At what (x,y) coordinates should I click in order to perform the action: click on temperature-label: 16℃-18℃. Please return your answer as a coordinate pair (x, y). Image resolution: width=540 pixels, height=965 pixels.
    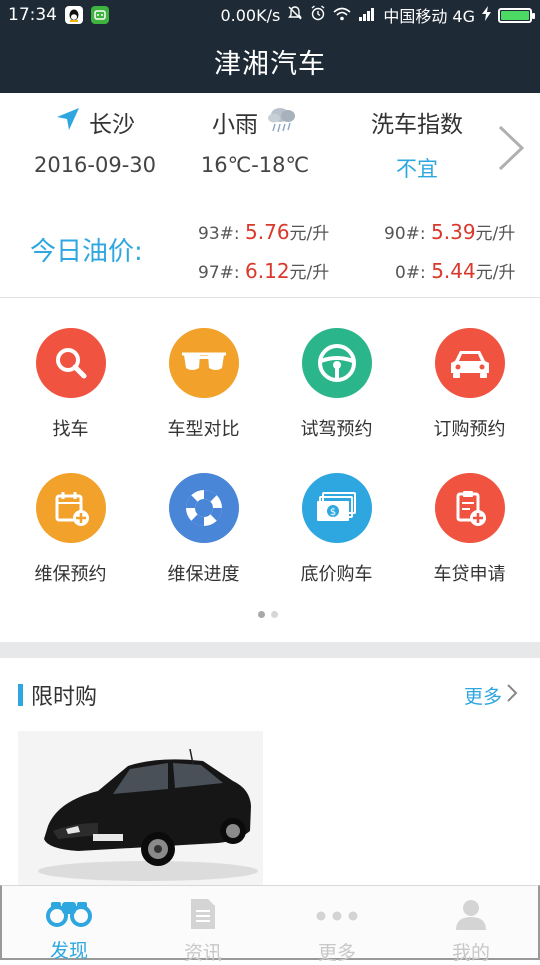
    Looking at the image, I should click on (255, 165).